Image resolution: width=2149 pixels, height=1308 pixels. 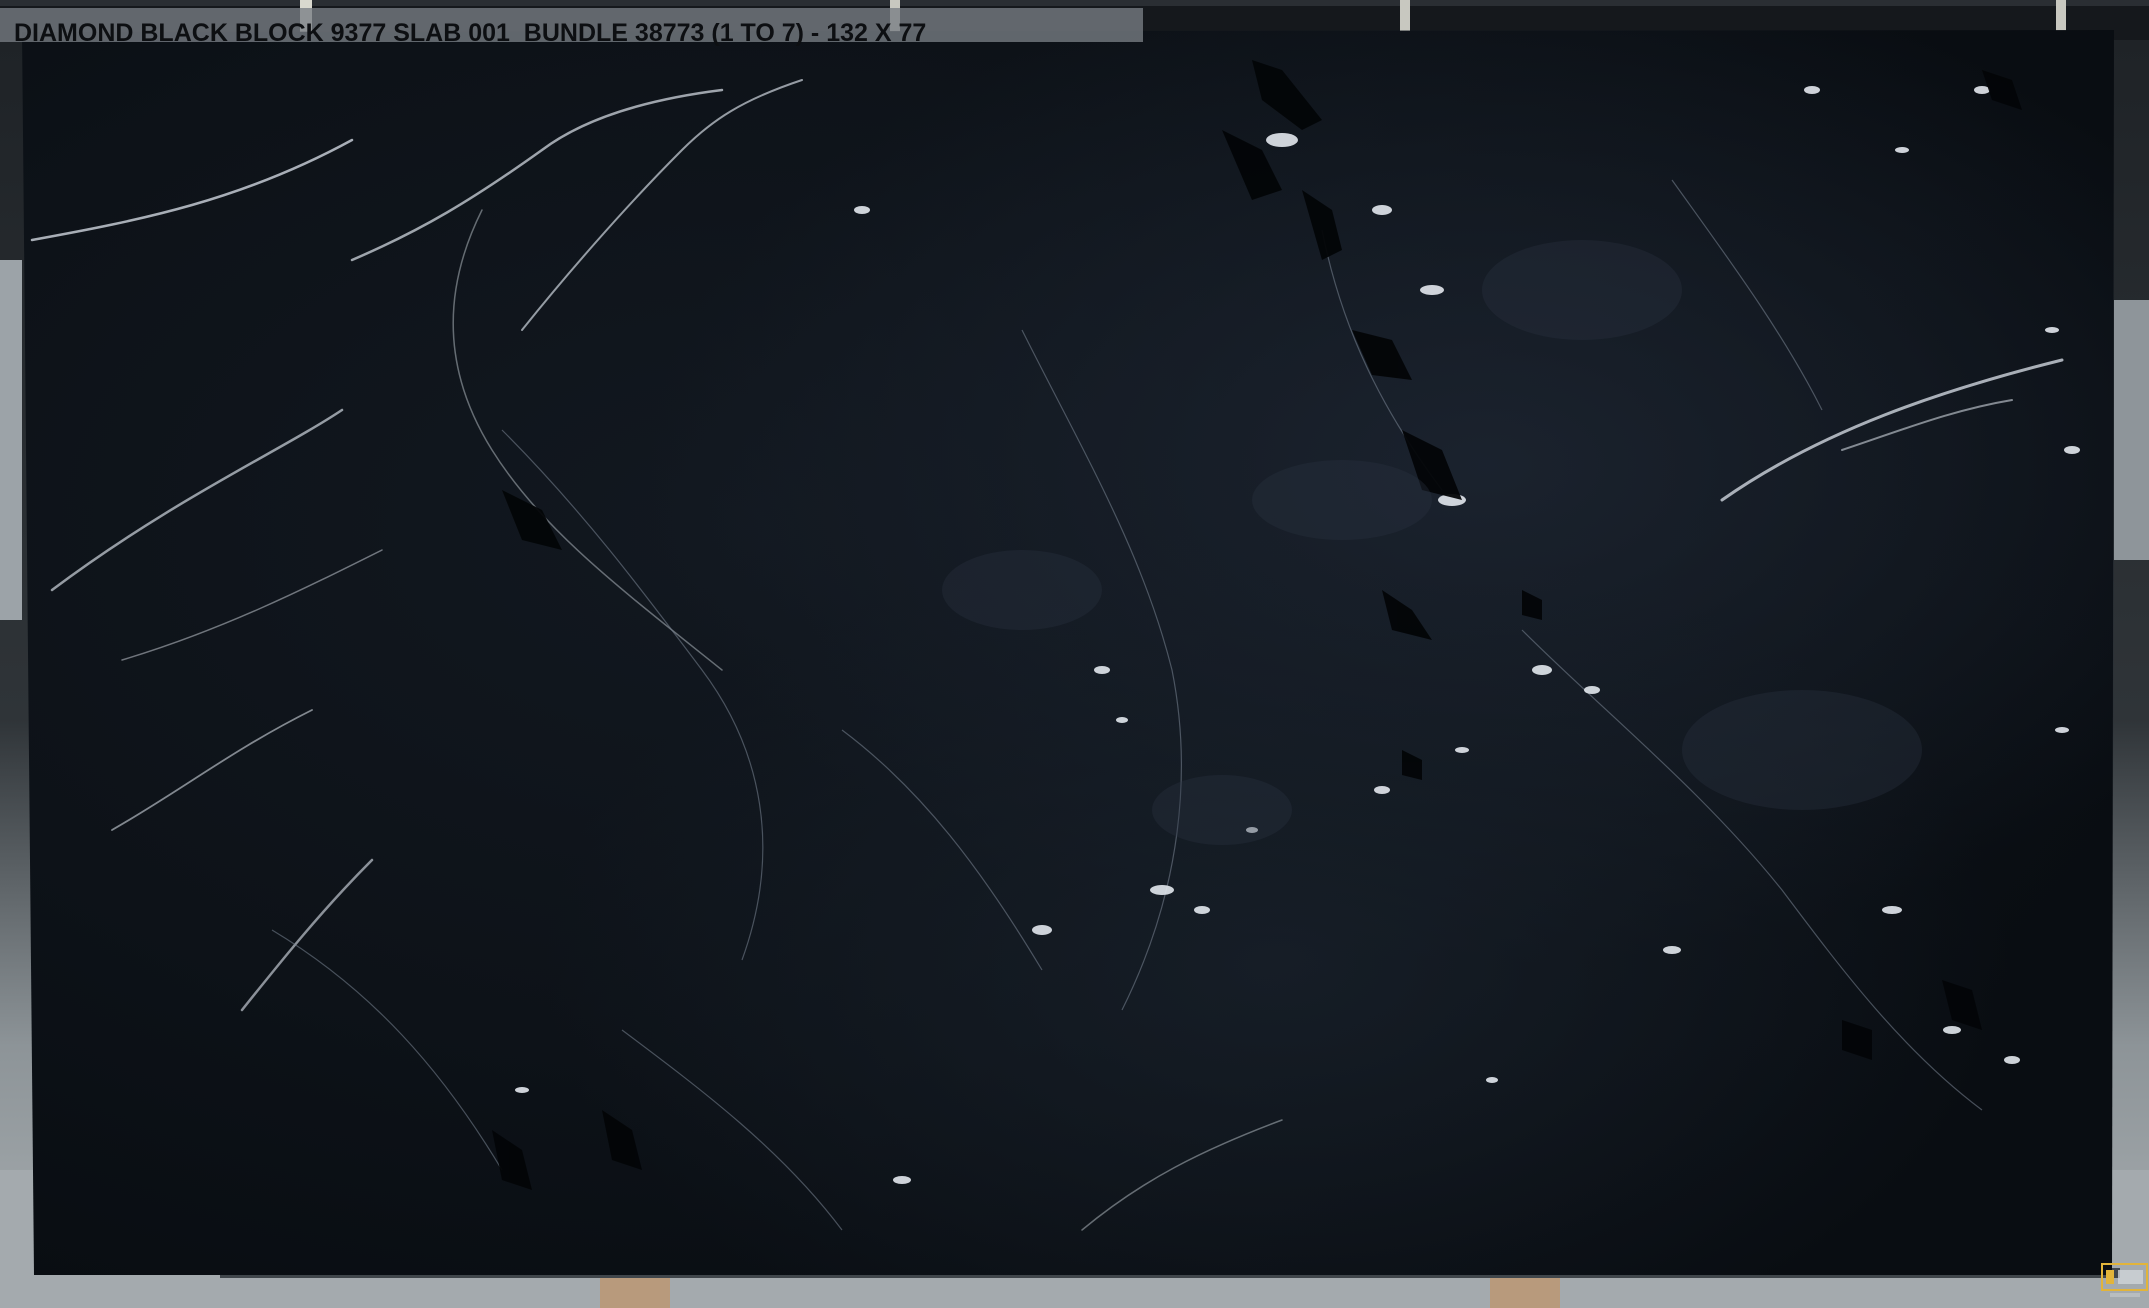 What do you see at coordinates (2124, 1280) in the screenshot?
I see `picstone-logo-icon` at bounding box center [2124, 1280].